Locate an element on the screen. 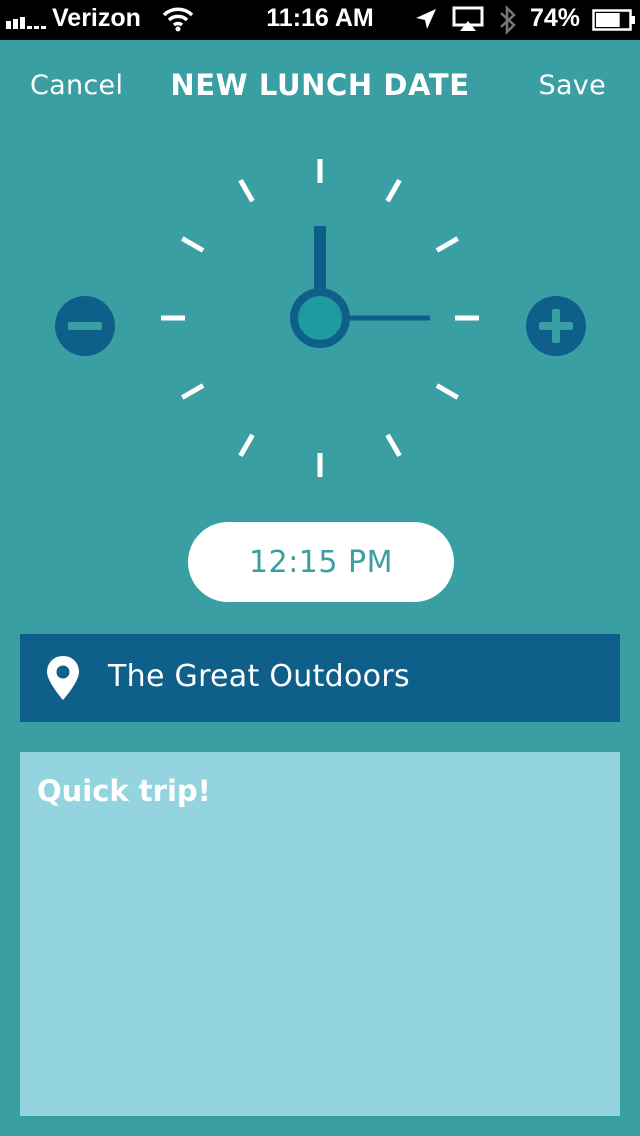 The image size is (640, 1136). increase-time-button is located at coordinates (556, 326).